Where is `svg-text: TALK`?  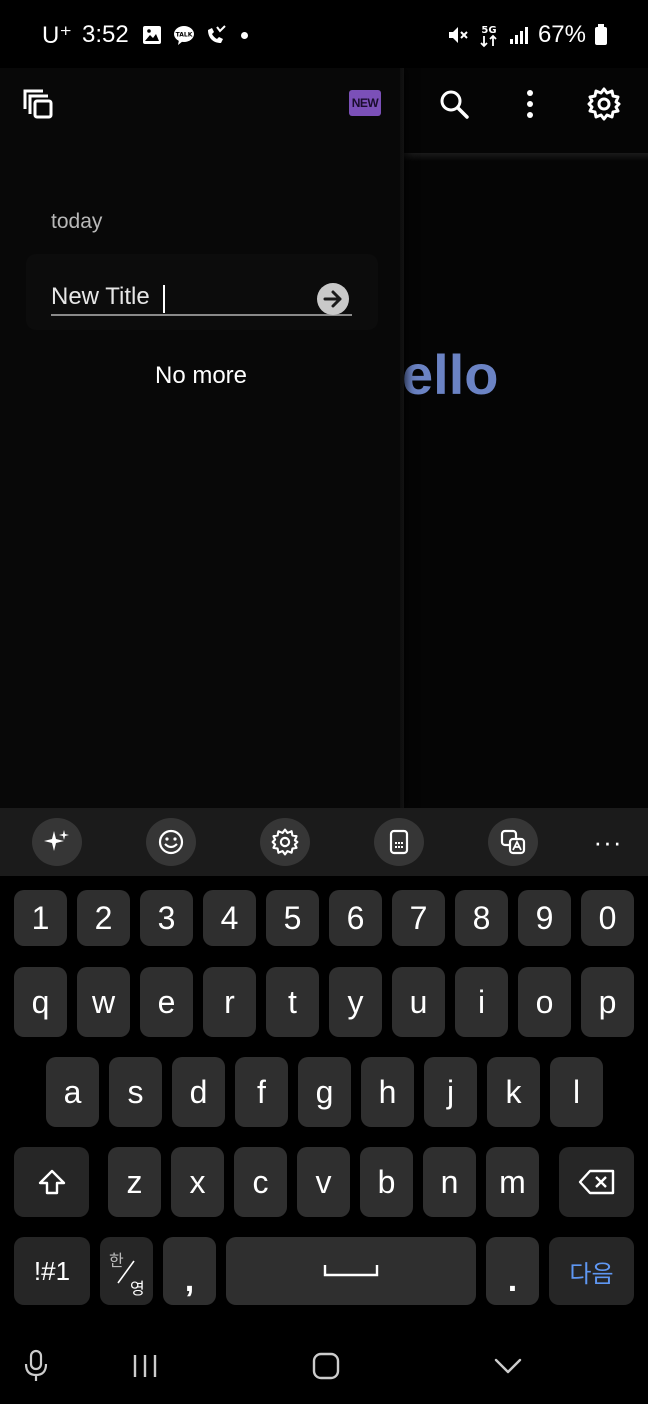 svg-text: TALK is located at coordinates (183, 35).